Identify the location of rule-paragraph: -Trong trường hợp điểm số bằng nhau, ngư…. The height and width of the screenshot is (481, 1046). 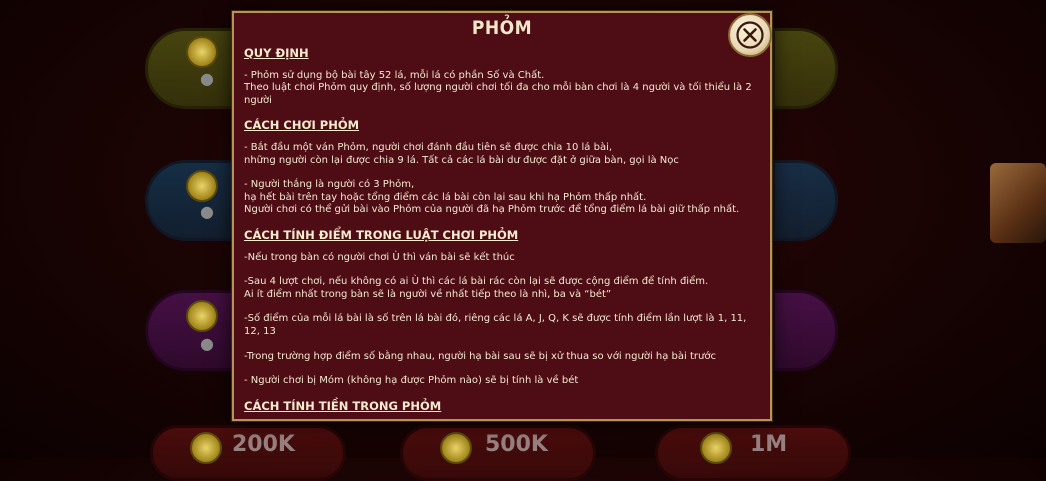
(480, 356).